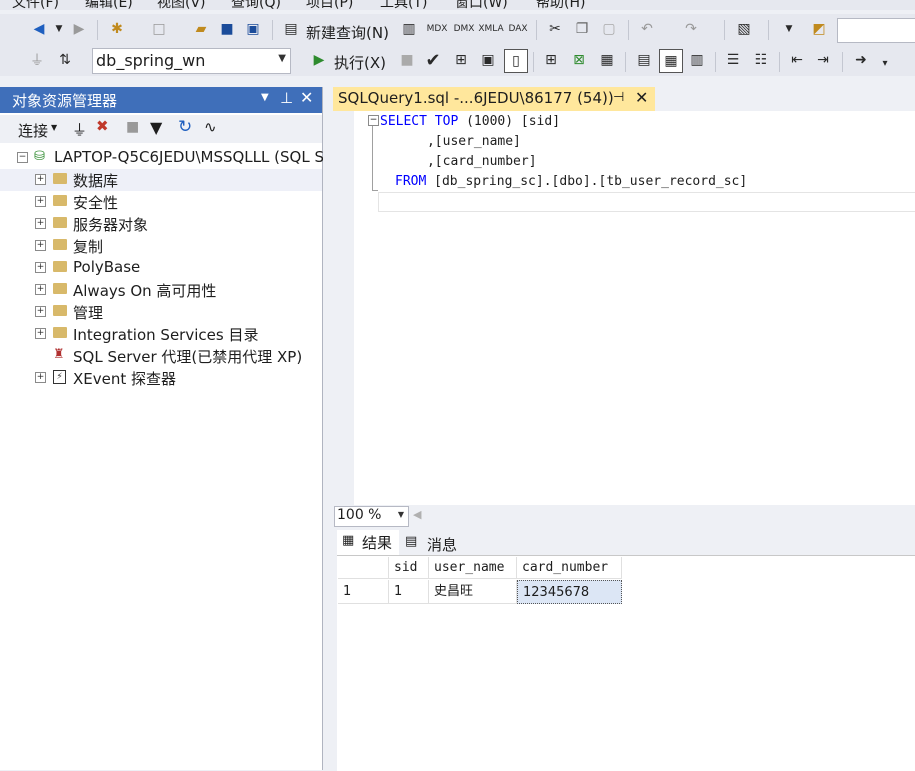 This screenshot has height=771, width=915. What do you see at coordinates (488, 60) in the screenshot?
I see `query-designer-icon: ▣` at bounding box center [488, 60].